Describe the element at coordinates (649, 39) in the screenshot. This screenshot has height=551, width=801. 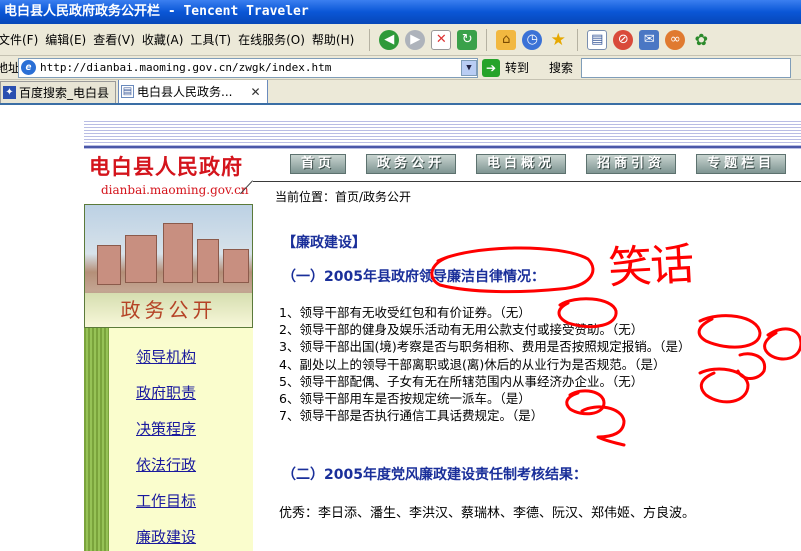
I see `mail-icon: ✉` at that location.